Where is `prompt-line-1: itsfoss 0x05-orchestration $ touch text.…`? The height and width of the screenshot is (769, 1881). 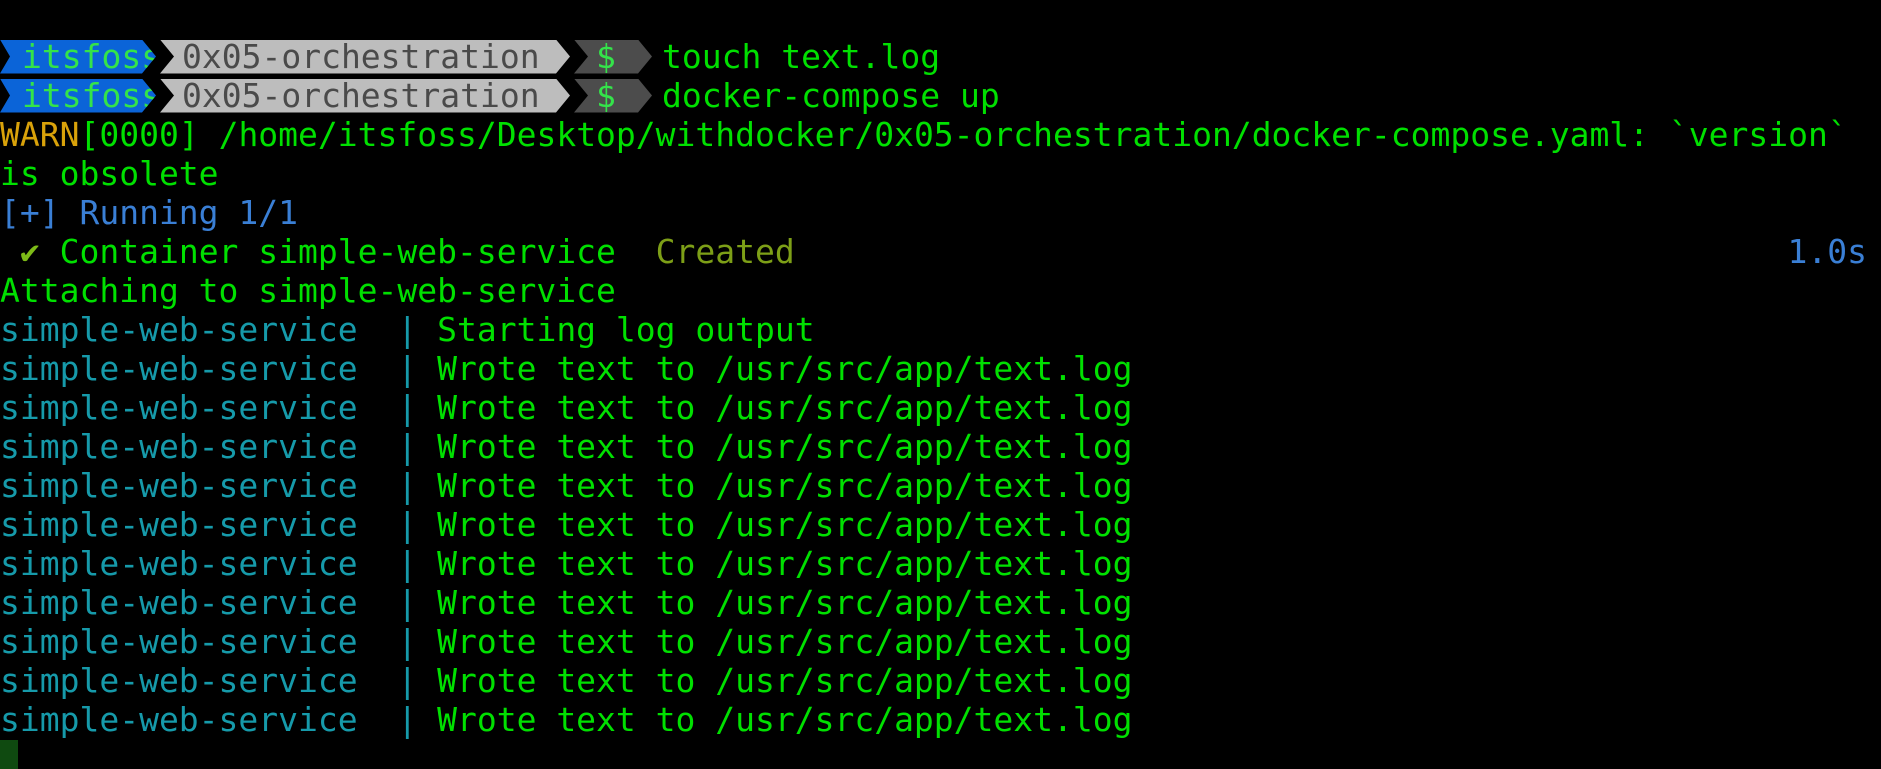 prompt-line-1: itsfoss 0x05-orchestration $ touch text.… is located at coordinates (940, 56).